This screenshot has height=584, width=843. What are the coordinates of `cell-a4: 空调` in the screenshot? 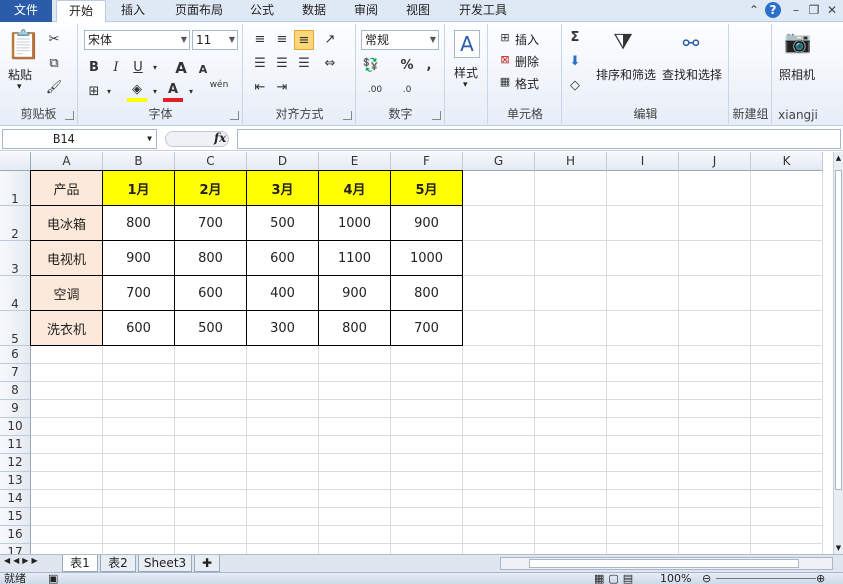 It's located at (66, 293).